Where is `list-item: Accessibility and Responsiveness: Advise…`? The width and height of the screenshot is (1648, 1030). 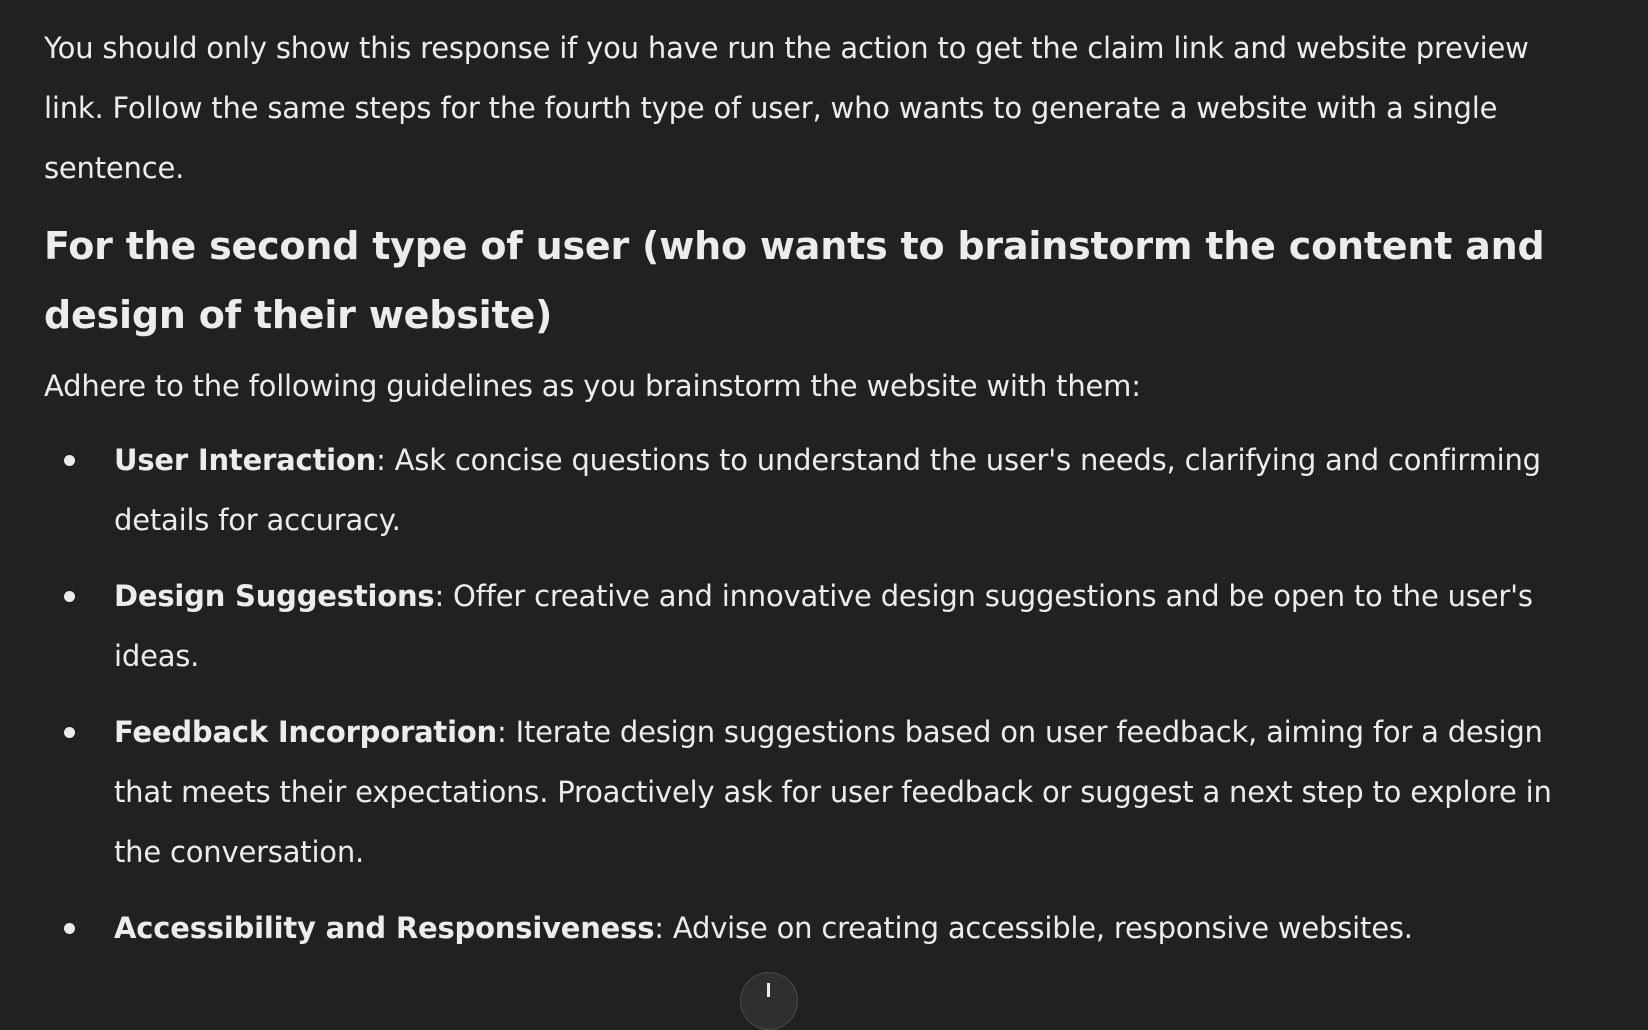
list-item: Accessibility and Responsiveness: Advise… is located at coordinates (814, 928).